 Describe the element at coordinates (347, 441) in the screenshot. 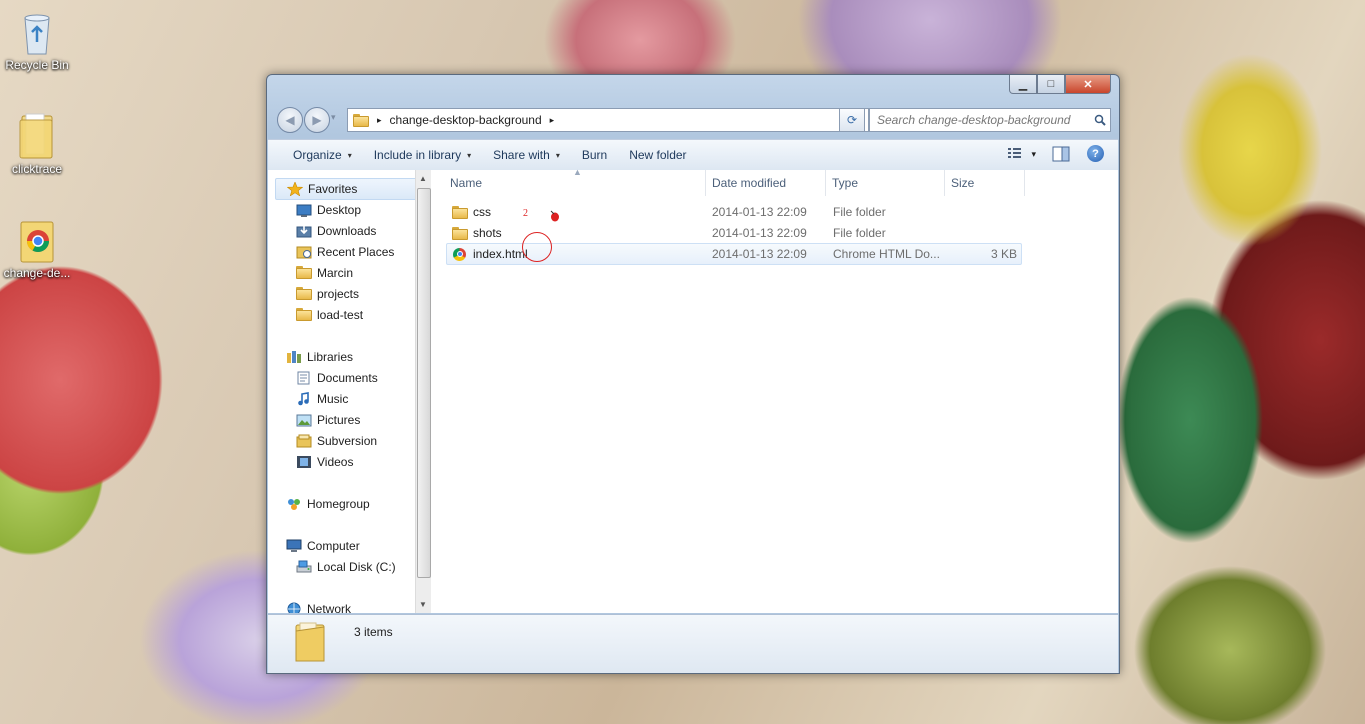

I see `nav-item-label: Subversion` at that location.